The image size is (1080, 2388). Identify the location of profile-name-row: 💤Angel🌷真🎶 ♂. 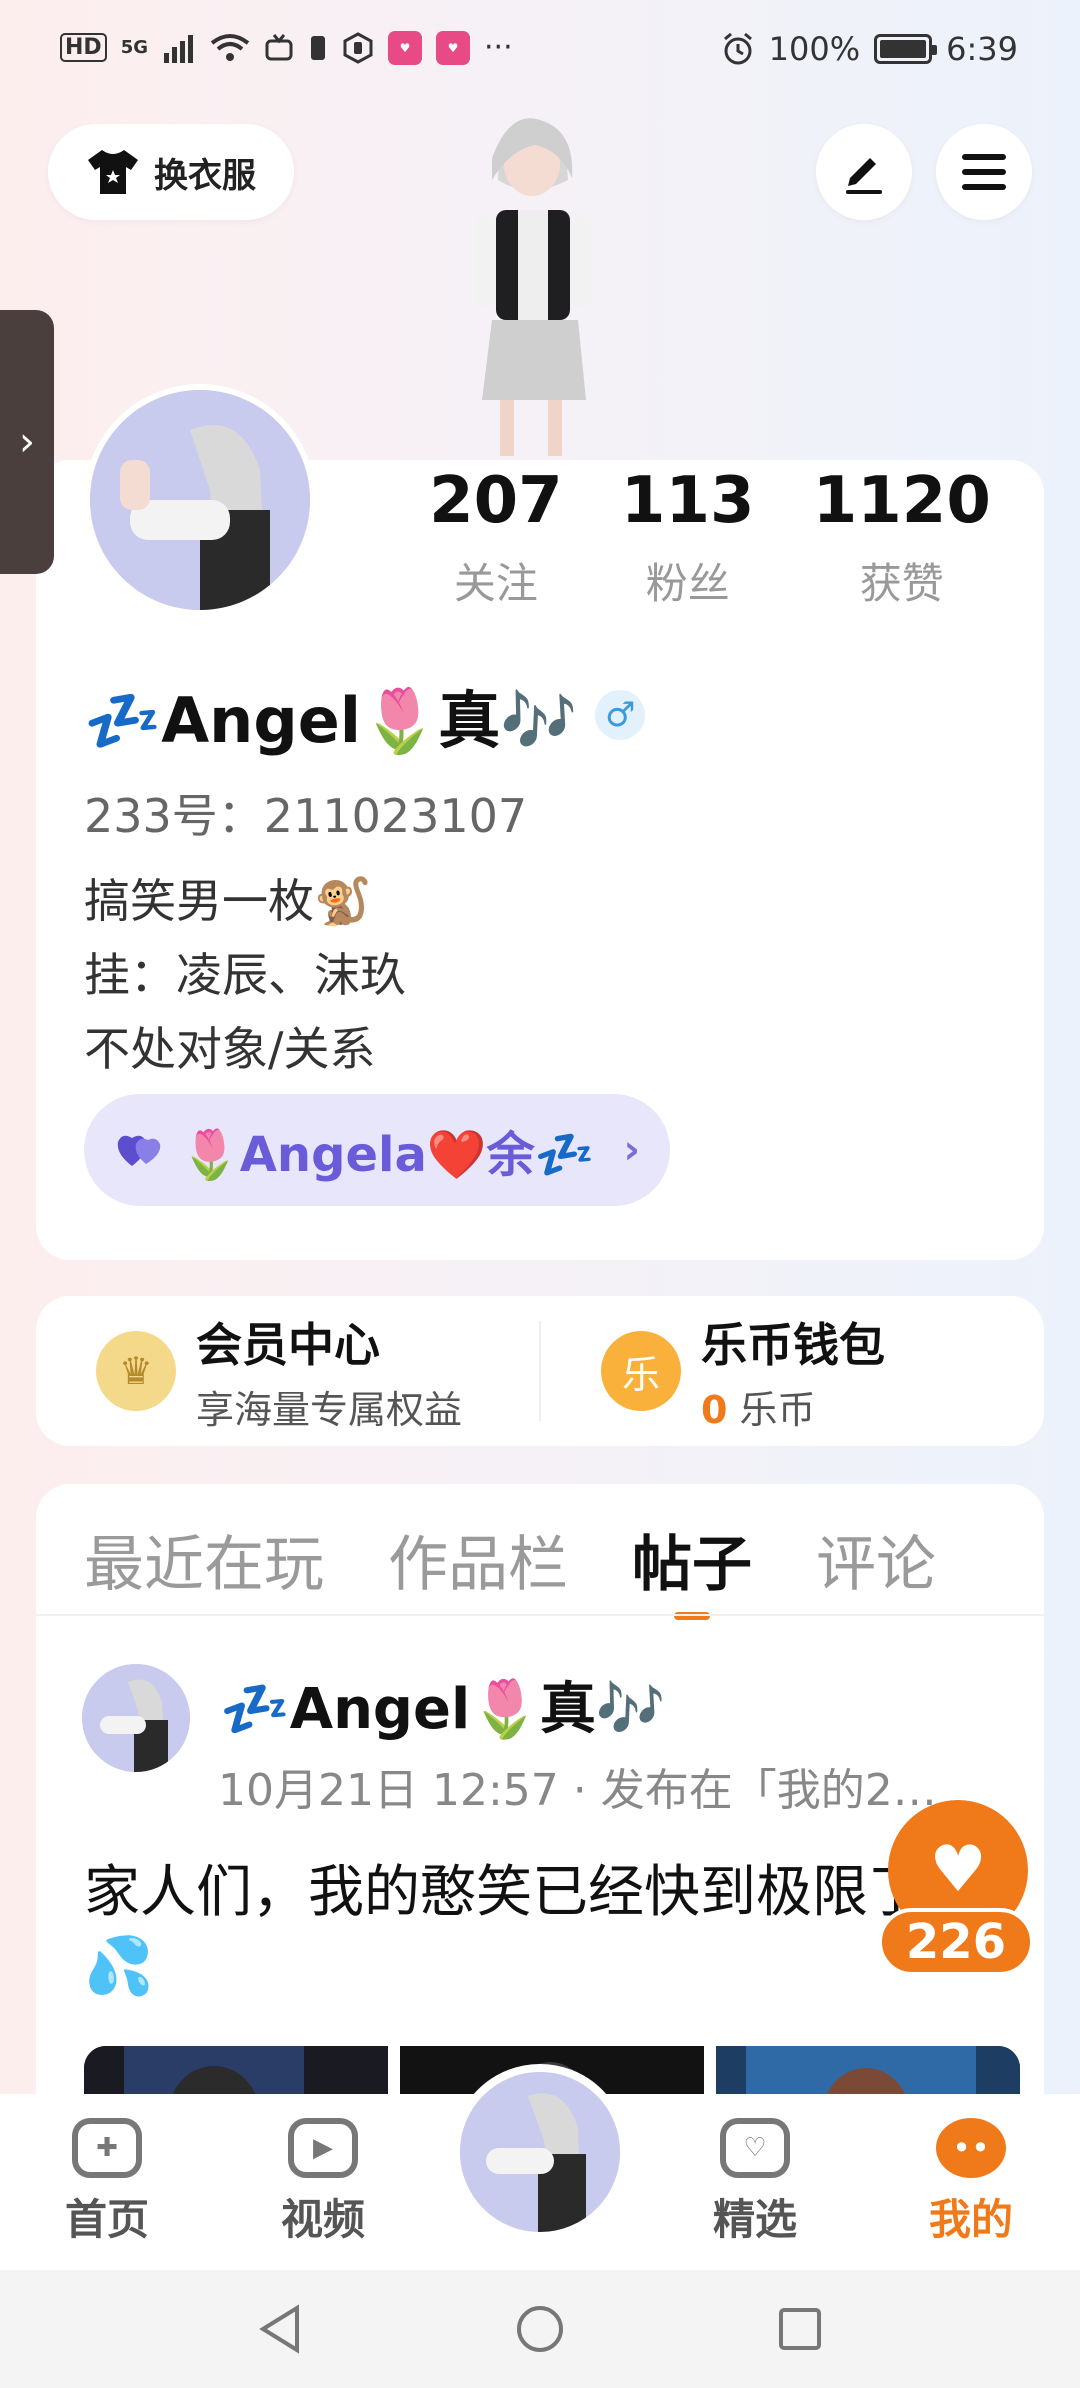
(365, 715).